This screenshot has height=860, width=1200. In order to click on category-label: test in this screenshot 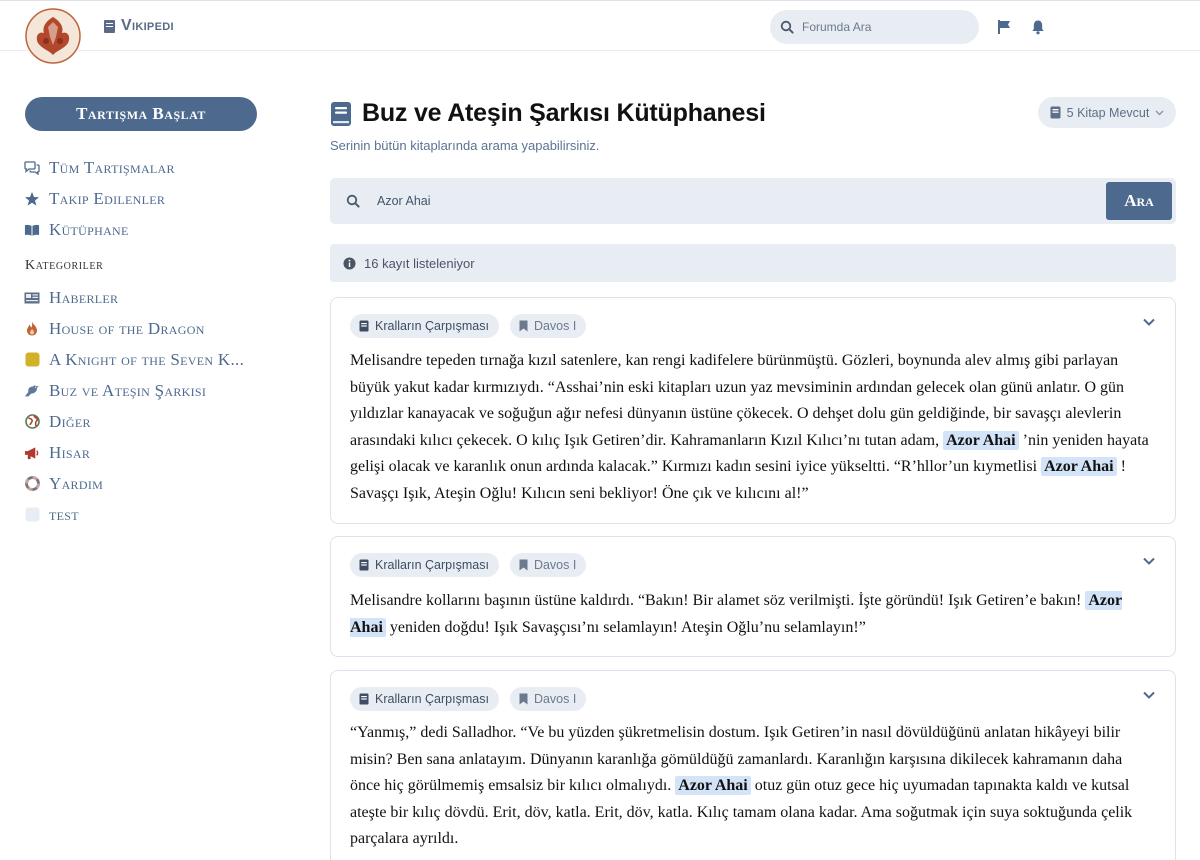, I will do `click(64, 514)`.